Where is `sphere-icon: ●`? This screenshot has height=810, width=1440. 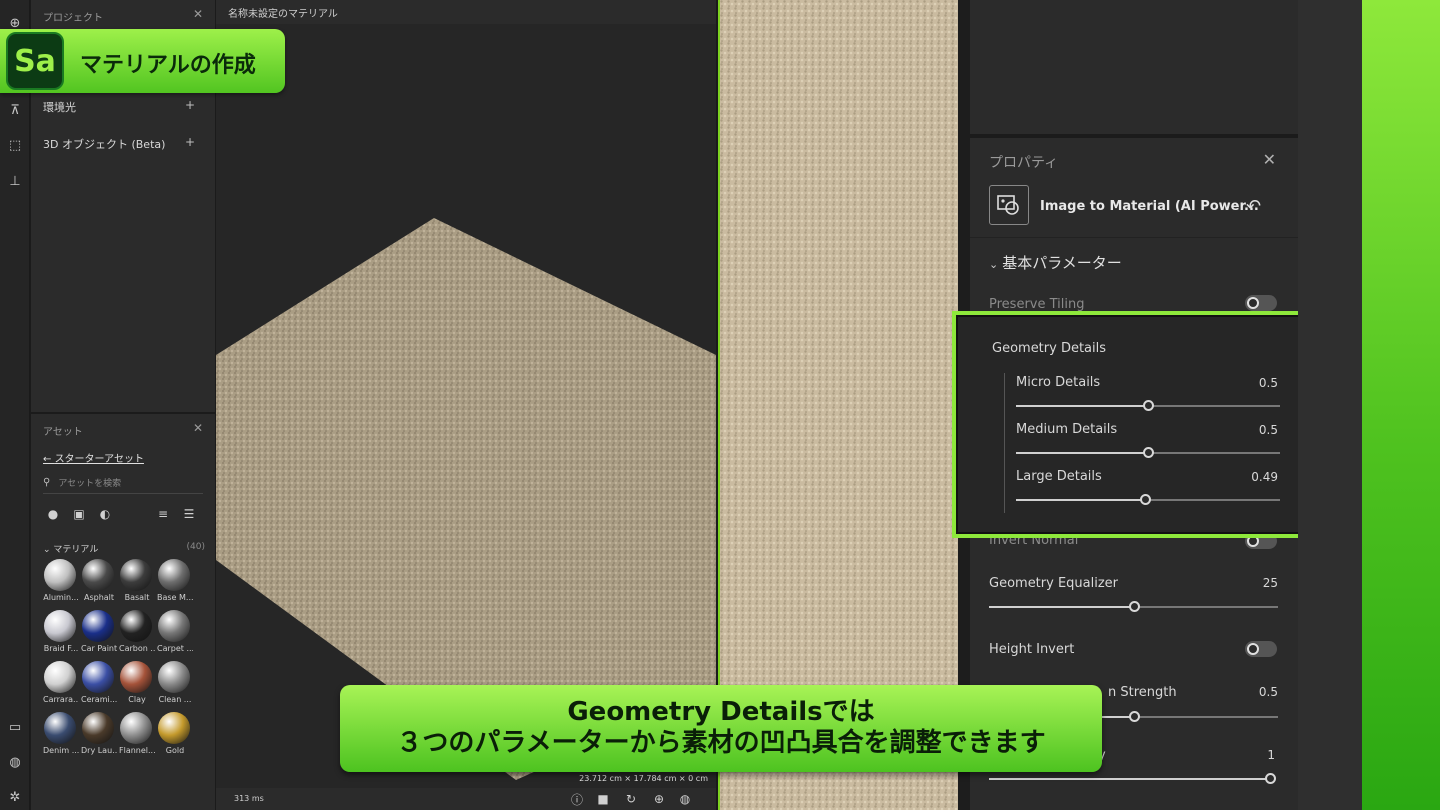 sphere-icon: ● is located at coordinates (53, 514).